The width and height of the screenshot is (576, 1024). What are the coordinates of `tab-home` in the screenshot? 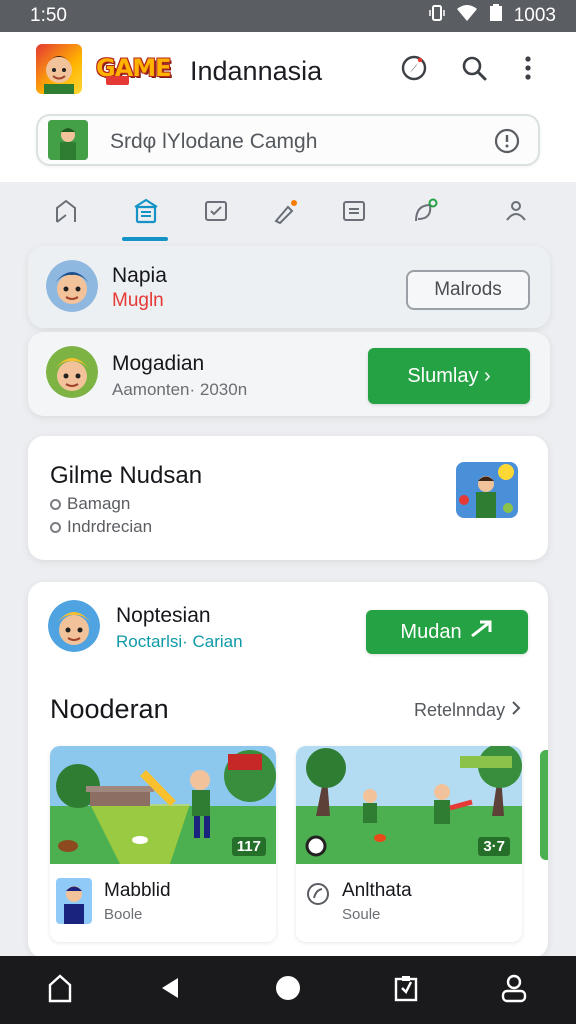 It's located at (66, 213).